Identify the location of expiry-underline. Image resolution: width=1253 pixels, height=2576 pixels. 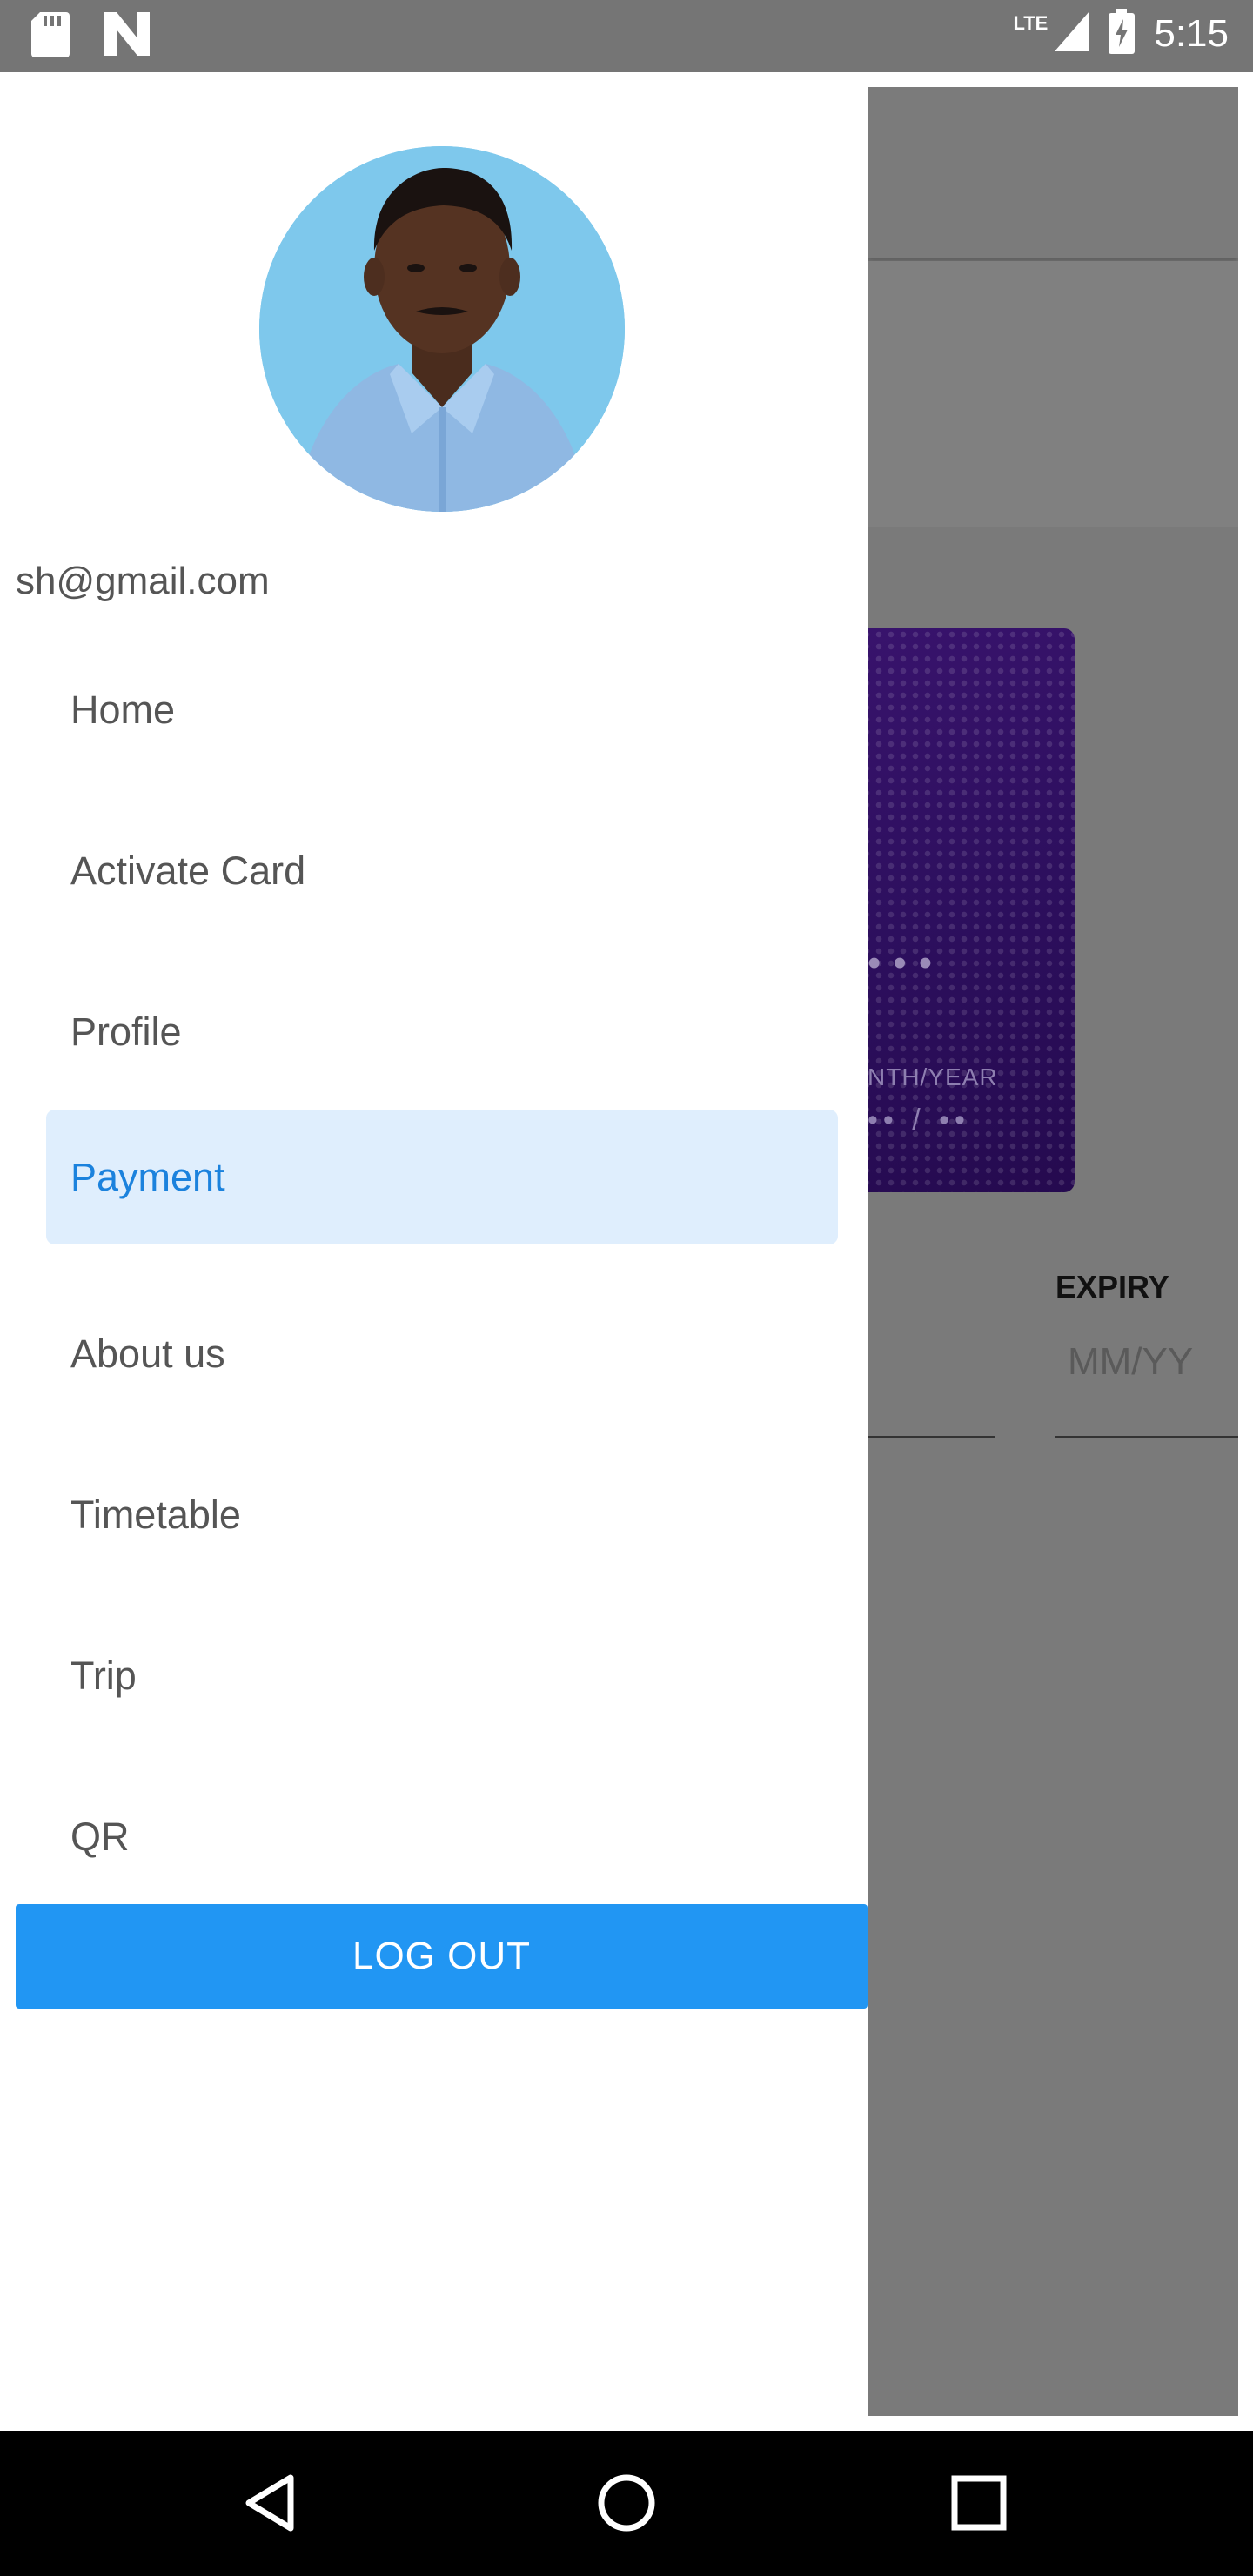
(1146, 1437).